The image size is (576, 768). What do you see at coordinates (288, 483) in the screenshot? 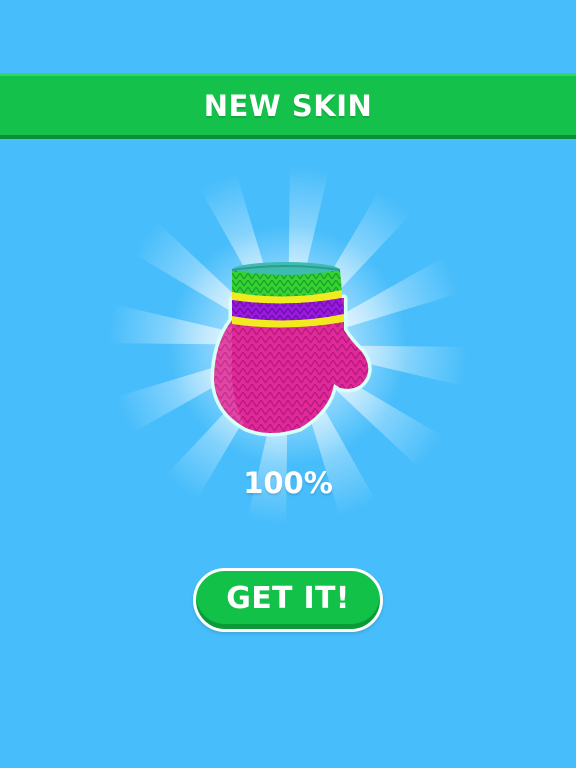
I see `skin-progress-text: 100%` at bounding box center [288, 483].